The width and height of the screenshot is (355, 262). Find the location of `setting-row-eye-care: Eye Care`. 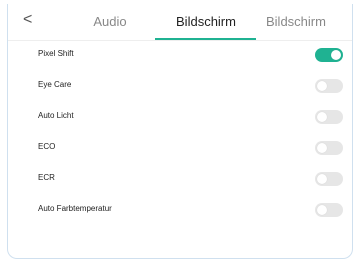

setting-row-eye-care: Eye Care is located at coordinates (180, 86).